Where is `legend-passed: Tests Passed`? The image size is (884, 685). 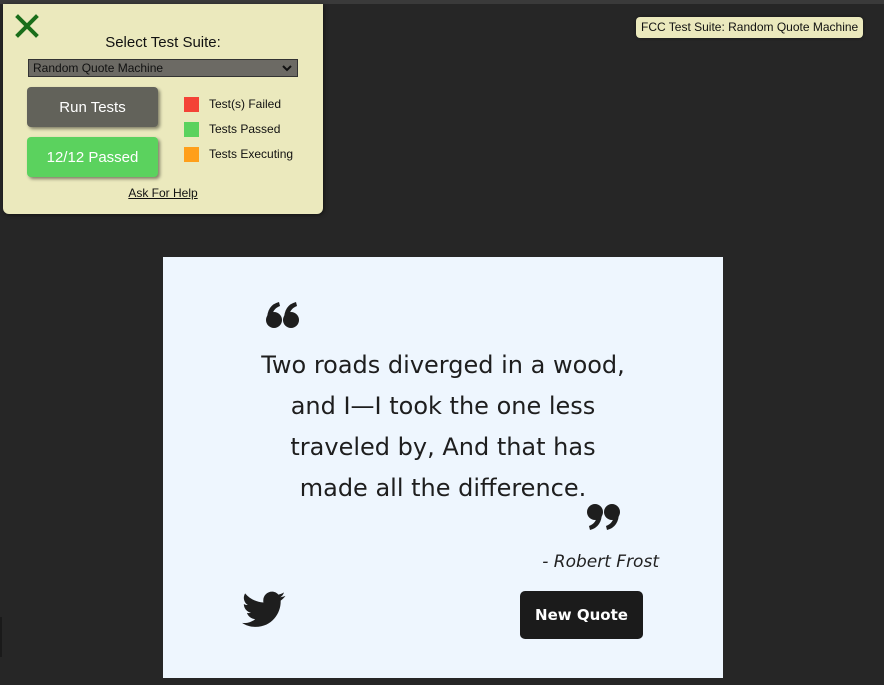
legend-passed: Tests Passed is located at coordinates (232, 129).